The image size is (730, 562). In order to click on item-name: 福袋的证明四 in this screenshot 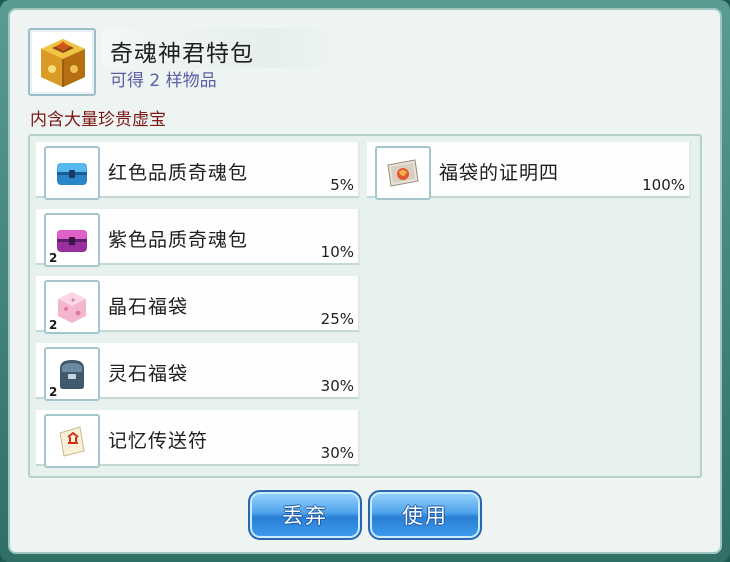, I will do `click(499, 173)`.